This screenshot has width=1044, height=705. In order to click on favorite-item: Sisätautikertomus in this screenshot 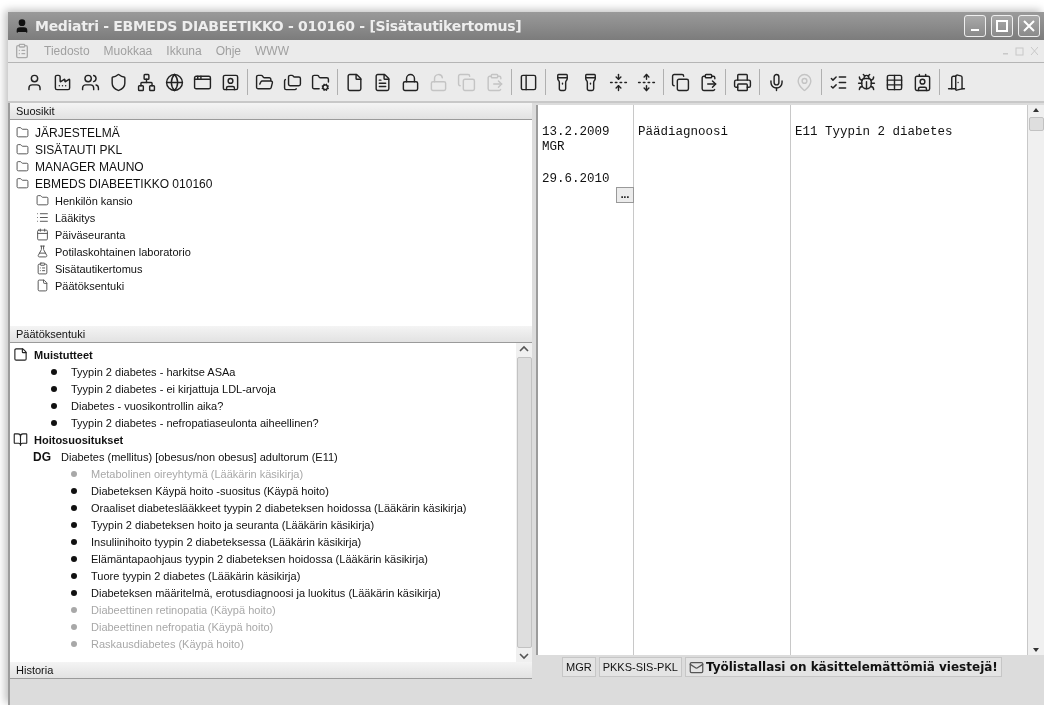, I will do `click(99, 268)`.